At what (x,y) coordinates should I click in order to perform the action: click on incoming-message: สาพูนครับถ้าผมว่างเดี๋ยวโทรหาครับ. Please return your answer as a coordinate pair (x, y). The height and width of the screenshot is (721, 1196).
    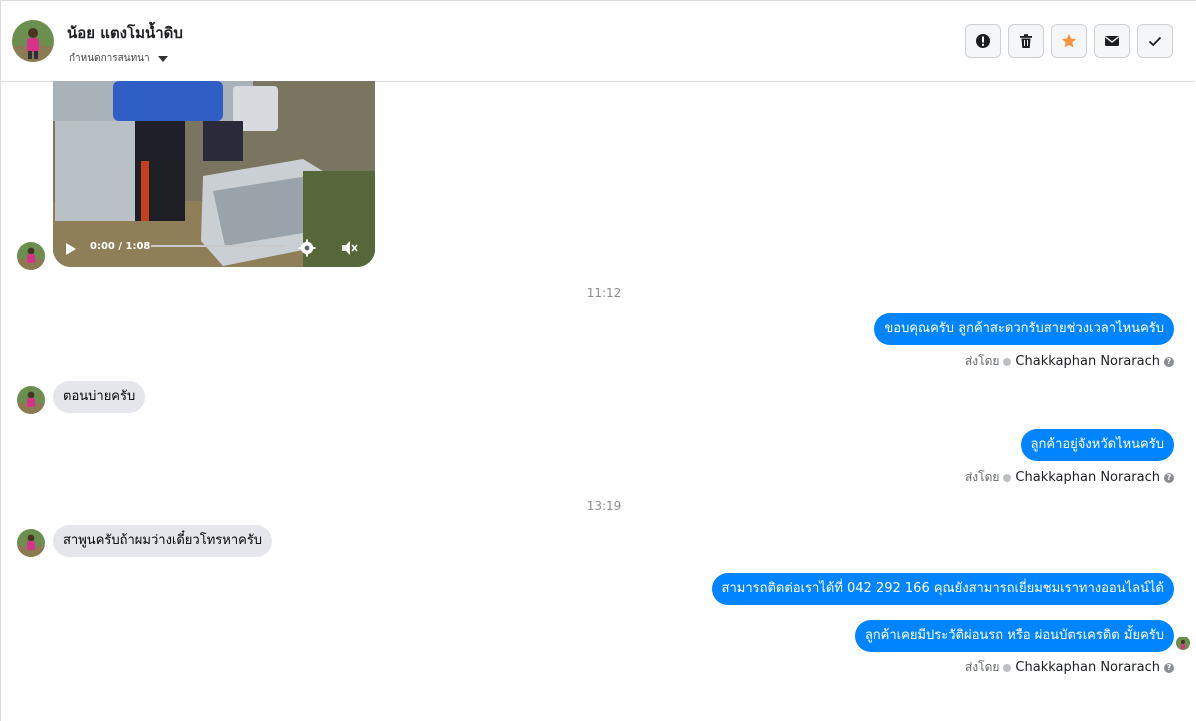
    Looking at the image, I should click on (163, 541).